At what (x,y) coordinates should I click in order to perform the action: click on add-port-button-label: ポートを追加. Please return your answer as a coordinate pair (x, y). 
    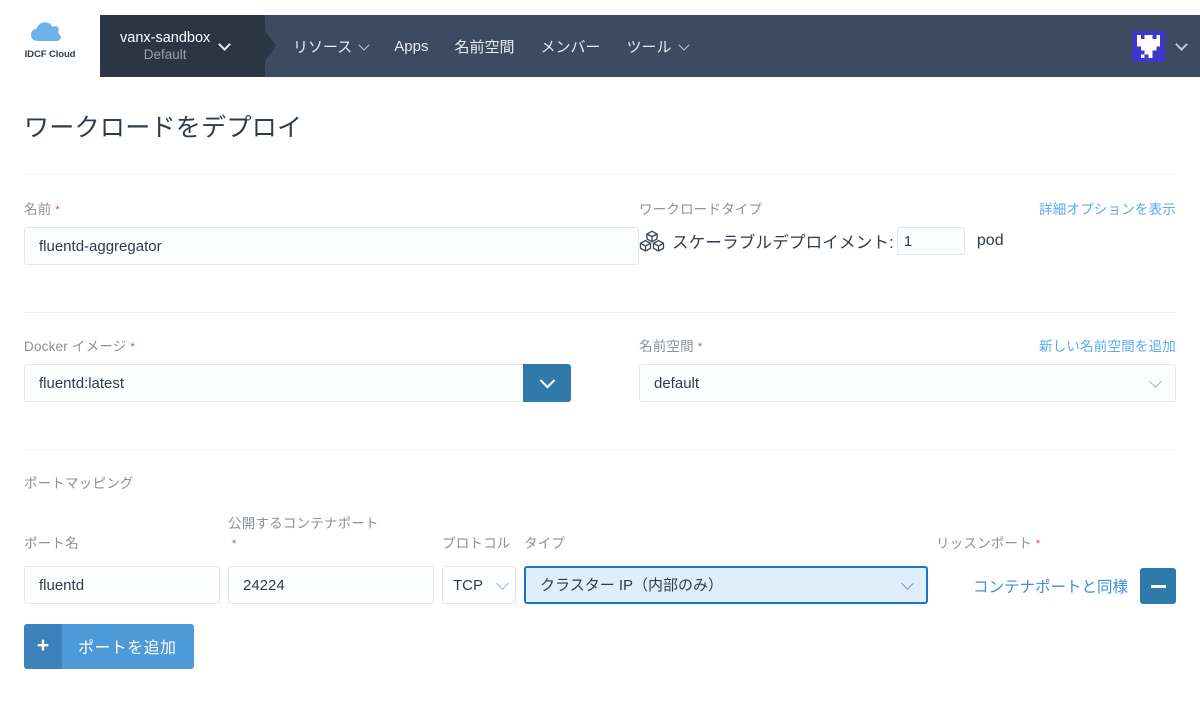
    Looking at the image, I should click on (128, 647).